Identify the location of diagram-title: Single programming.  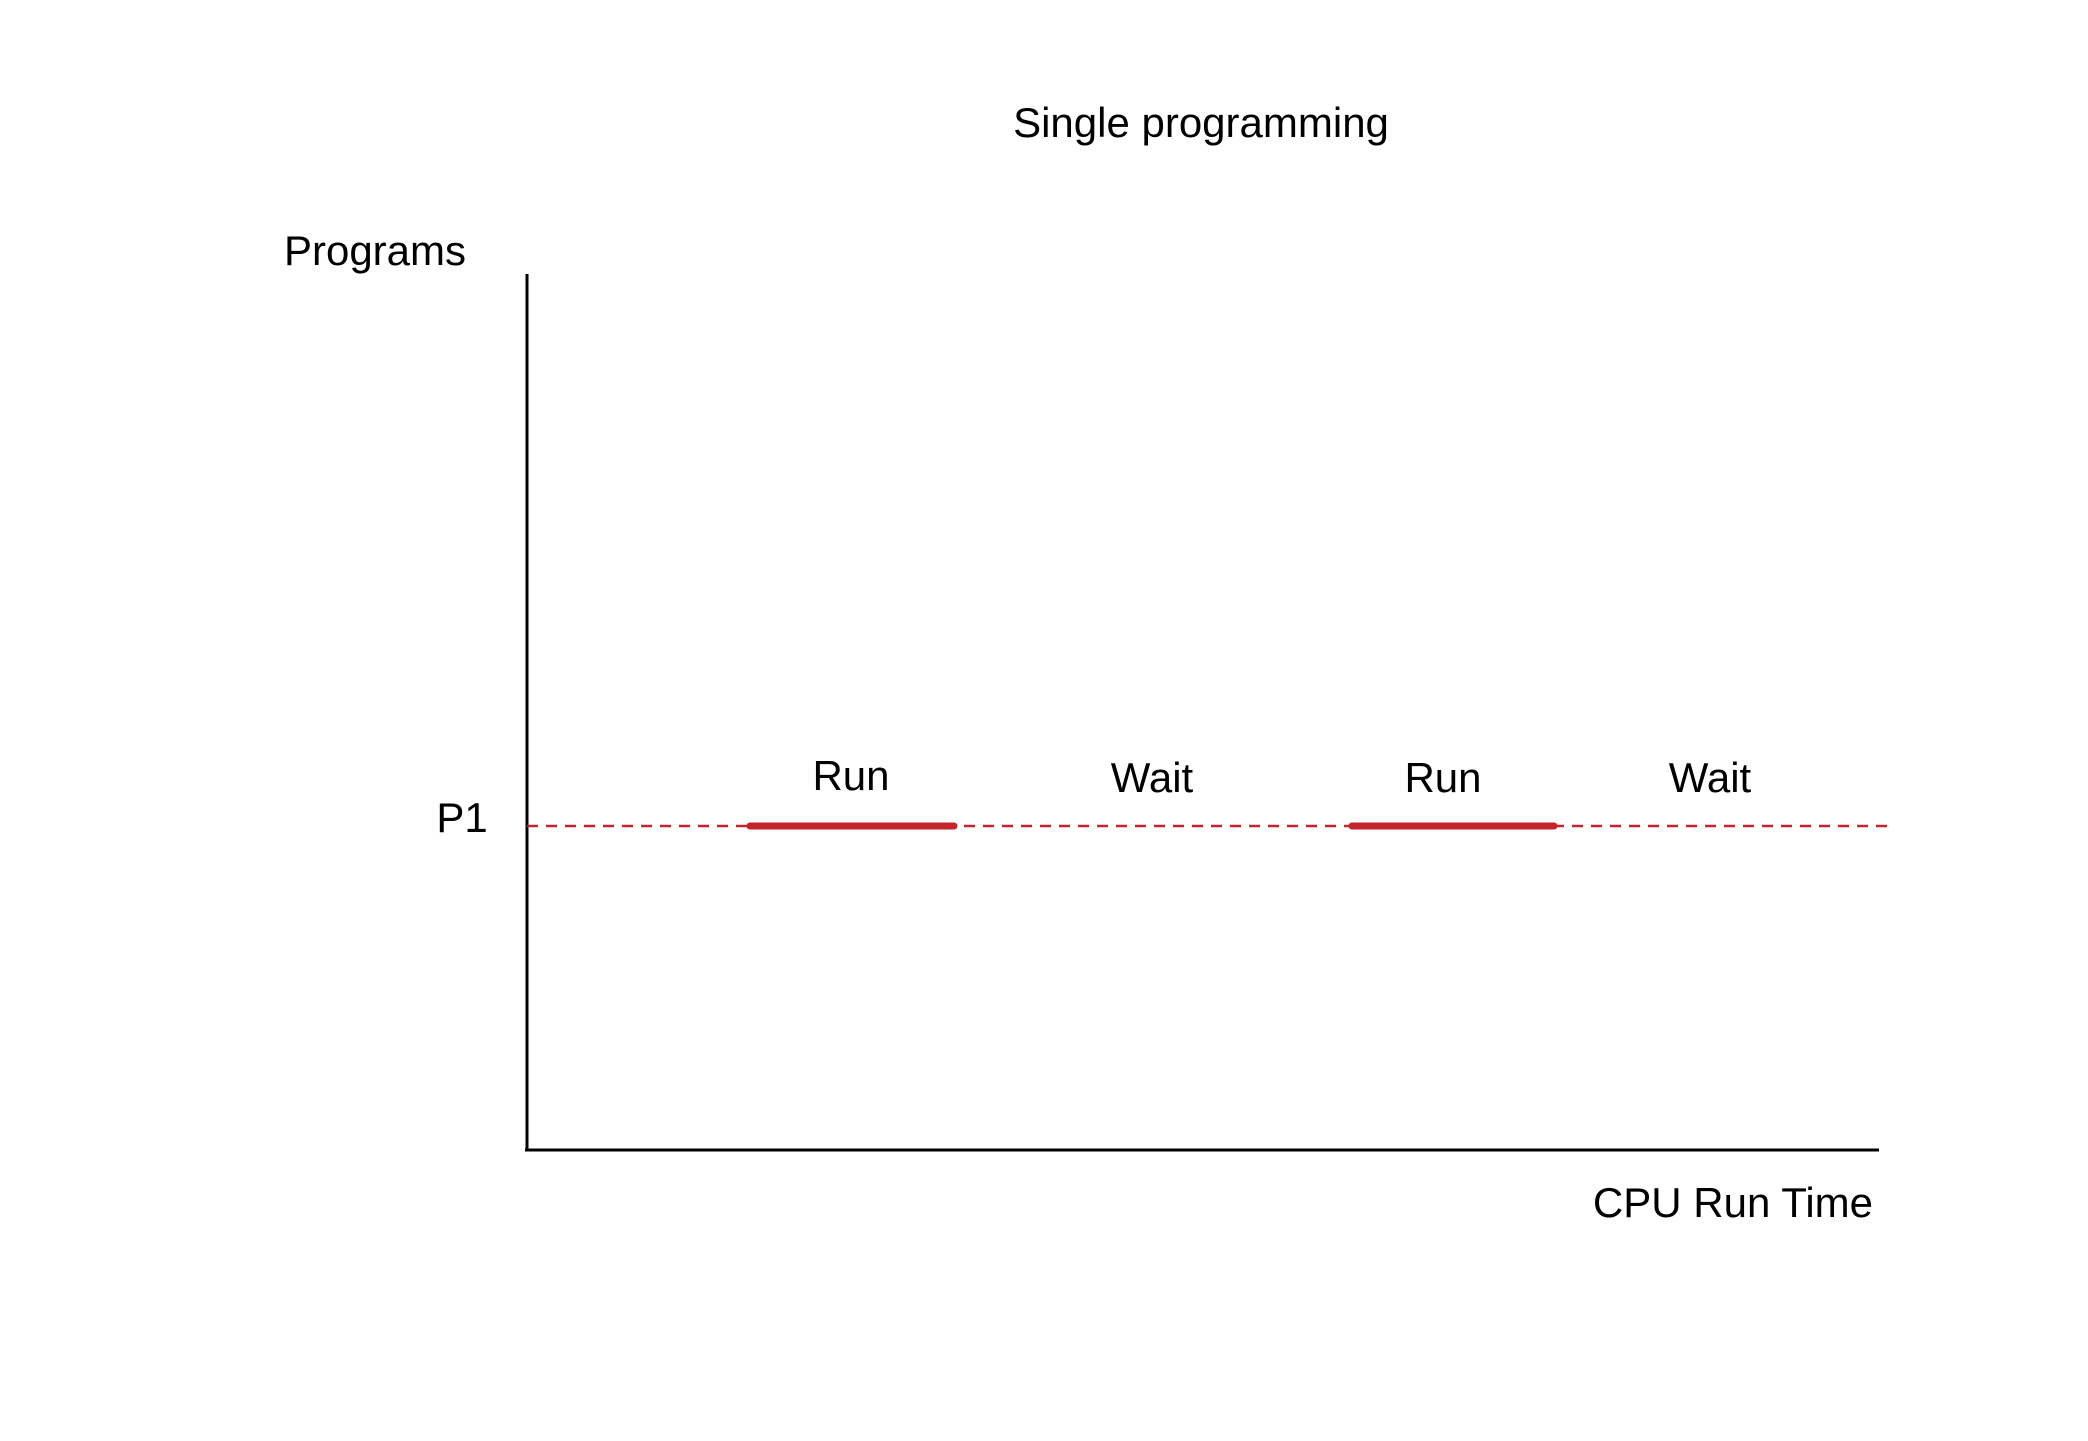
(1201, 122).